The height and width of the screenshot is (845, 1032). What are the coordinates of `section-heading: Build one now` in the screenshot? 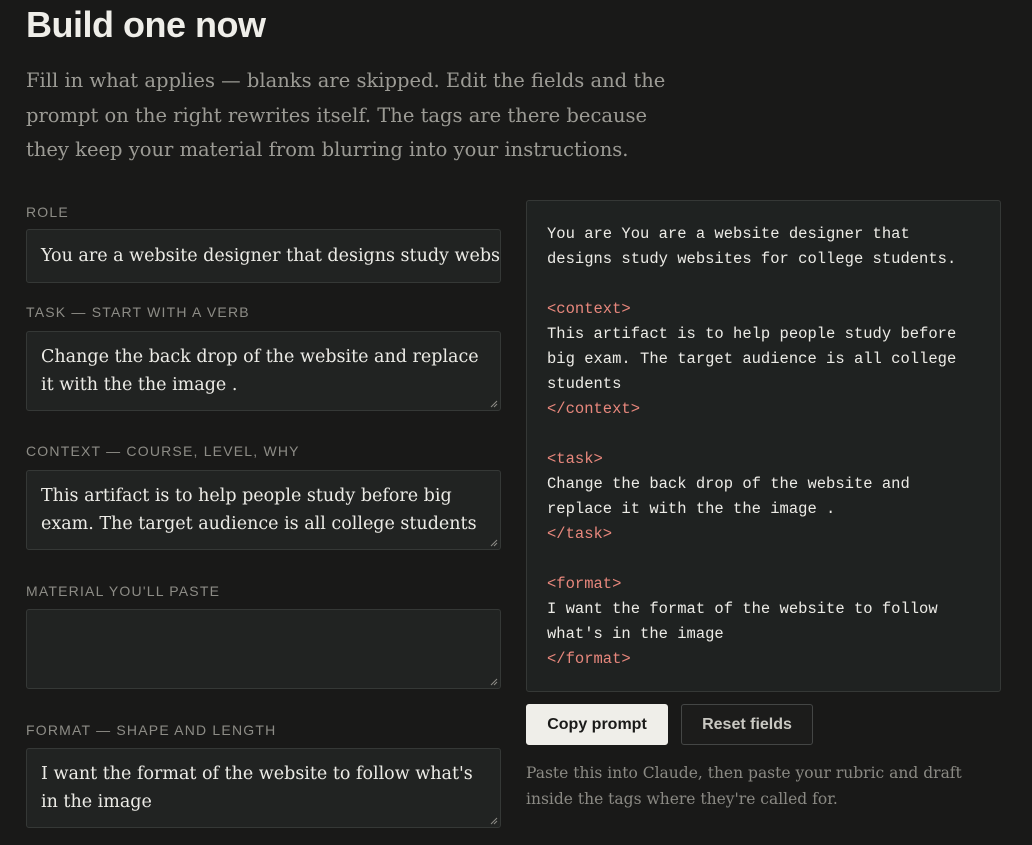 It's located at (146, 24).